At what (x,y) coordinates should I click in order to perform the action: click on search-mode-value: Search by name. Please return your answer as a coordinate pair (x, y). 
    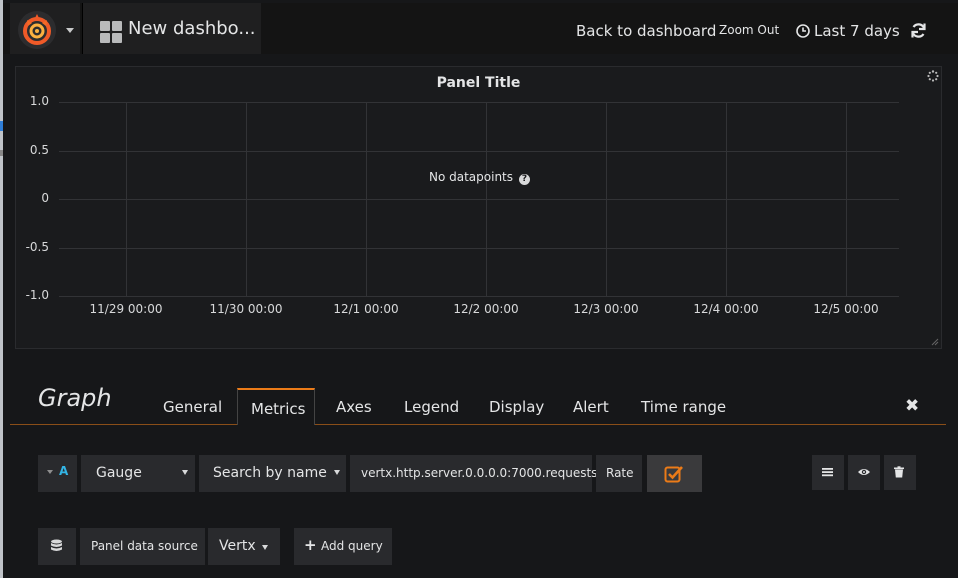
    Looking at the image, I should click on (270, 473).